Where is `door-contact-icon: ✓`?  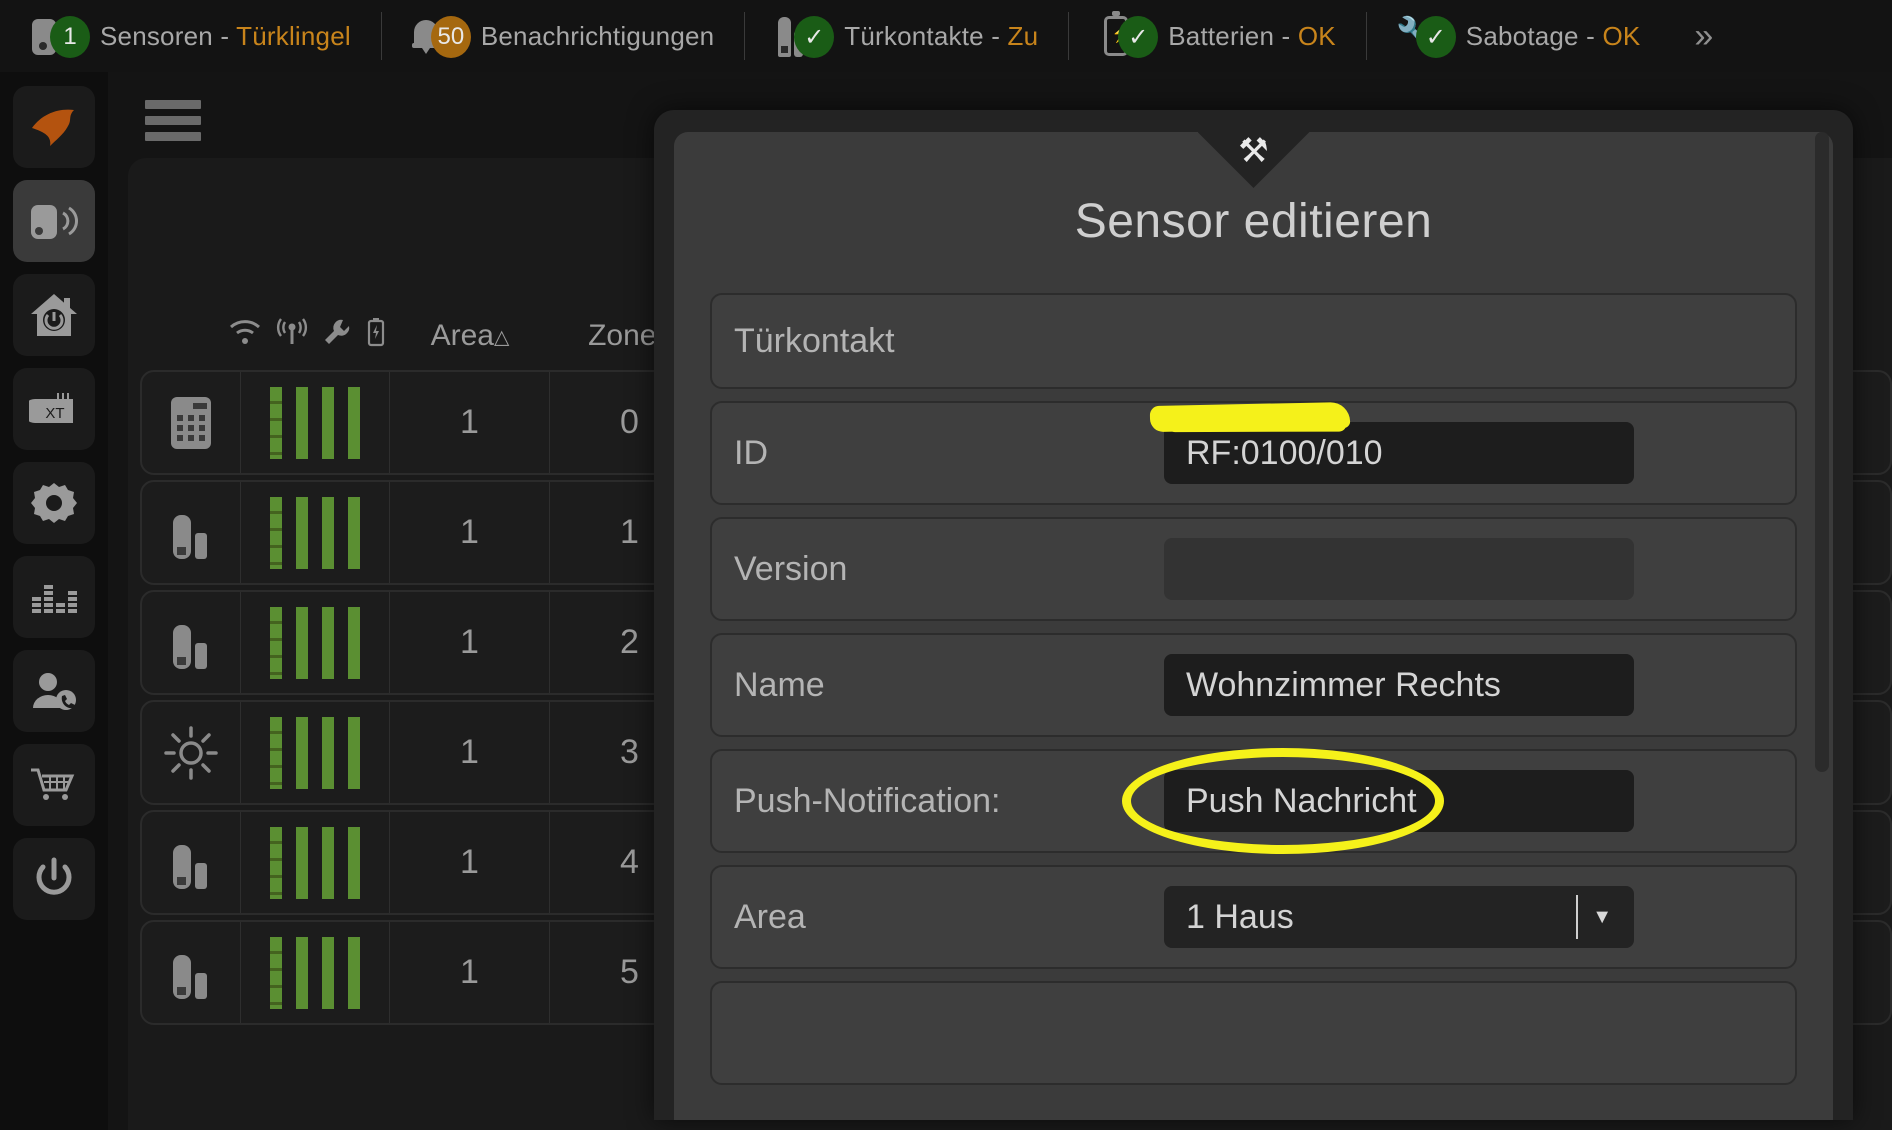
door-contact-icon: ✓ is located at coordinates (804, 36).